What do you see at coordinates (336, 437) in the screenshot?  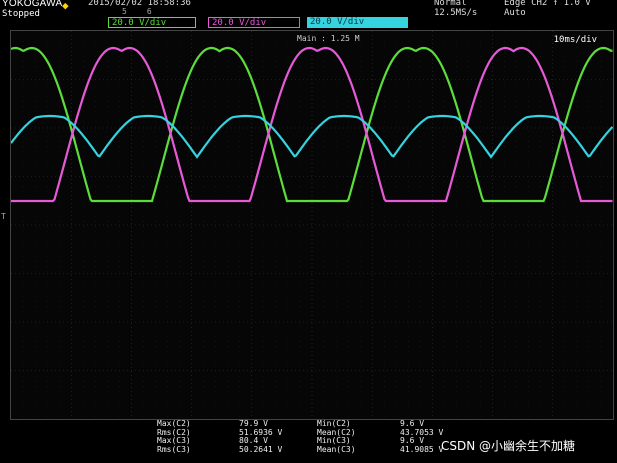 I see `measurement-labels-col2: Min(C2) Mean(C2) Min(C3) Mean(C3)` at bounding box center [336, 437].